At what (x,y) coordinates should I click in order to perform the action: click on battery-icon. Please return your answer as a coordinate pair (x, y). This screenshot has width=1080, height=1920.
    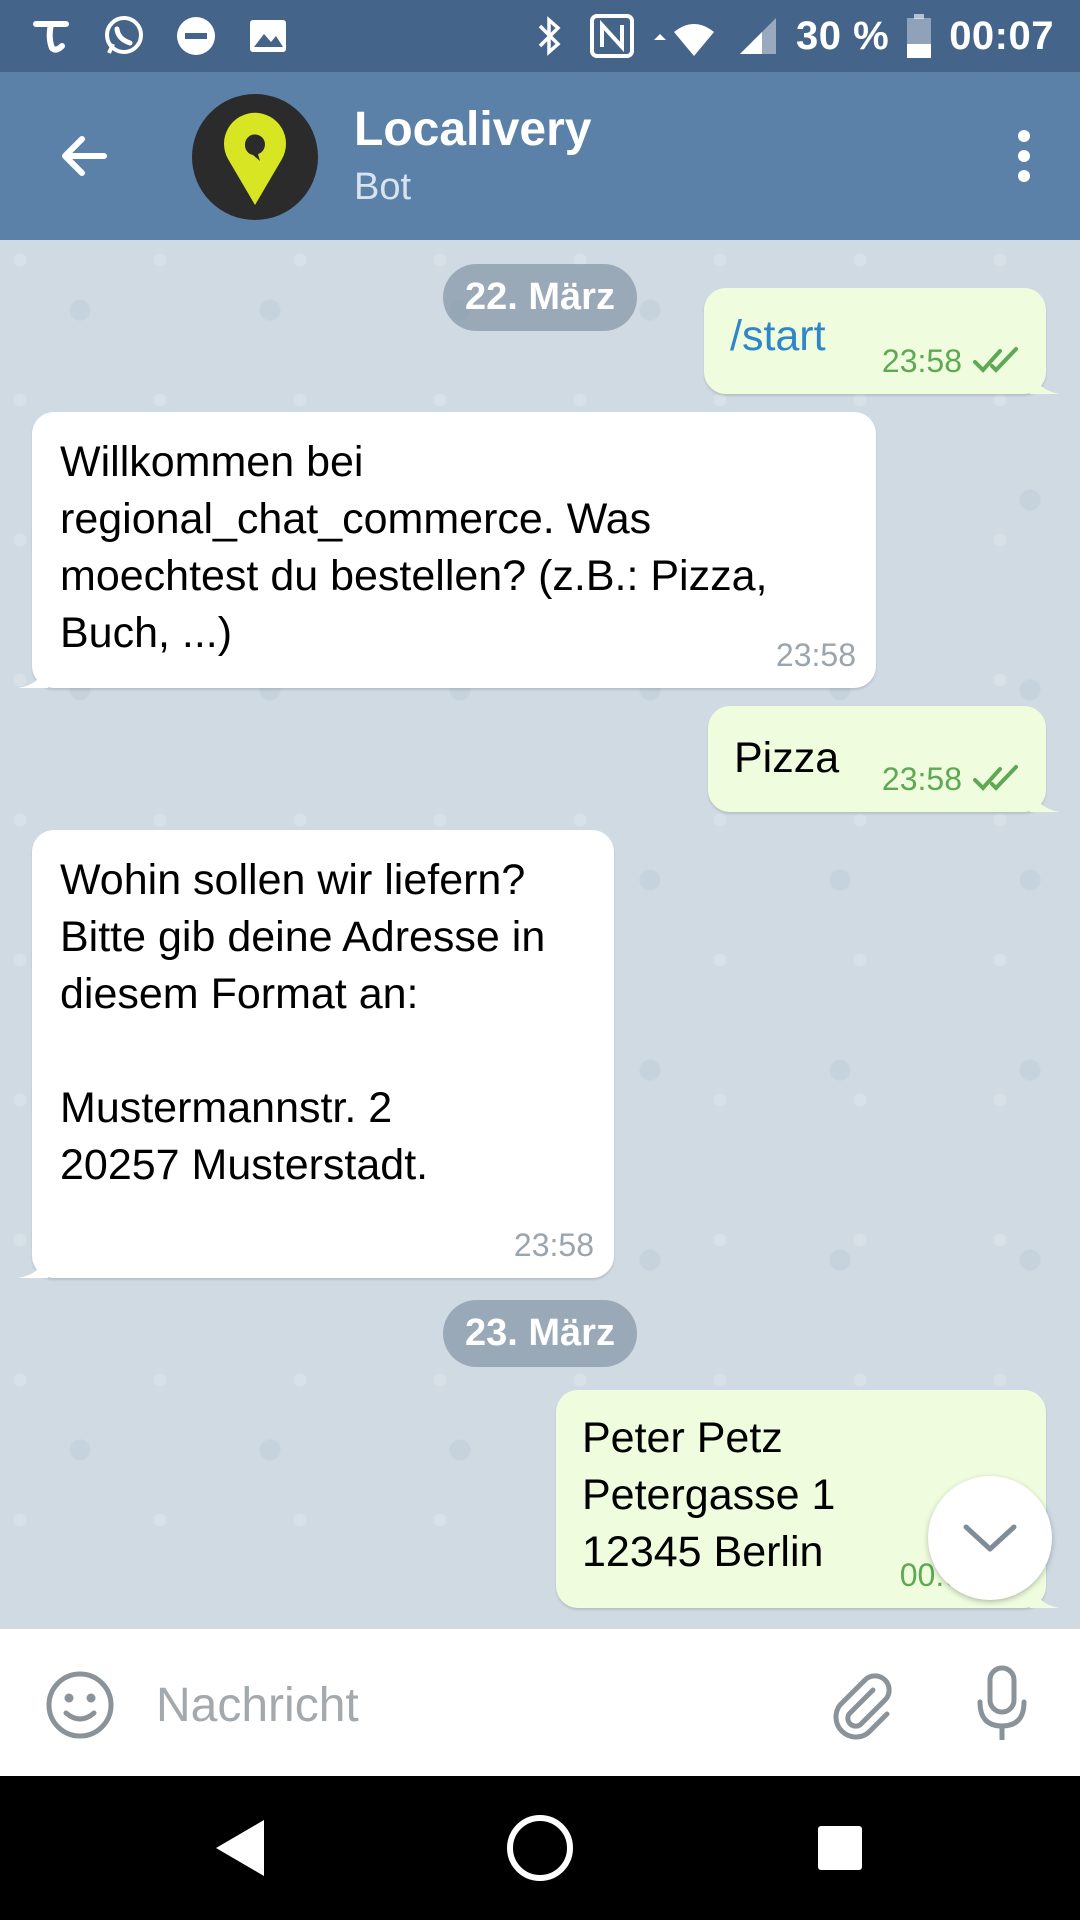
    Looking at the image, I should click on (919, 36).